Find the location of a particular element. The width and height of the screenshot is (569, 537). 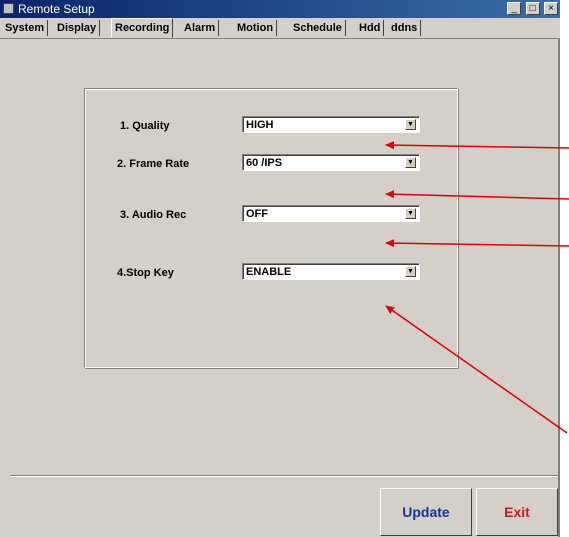

annotation-arrow-quality is located at coordinates (477, 145).